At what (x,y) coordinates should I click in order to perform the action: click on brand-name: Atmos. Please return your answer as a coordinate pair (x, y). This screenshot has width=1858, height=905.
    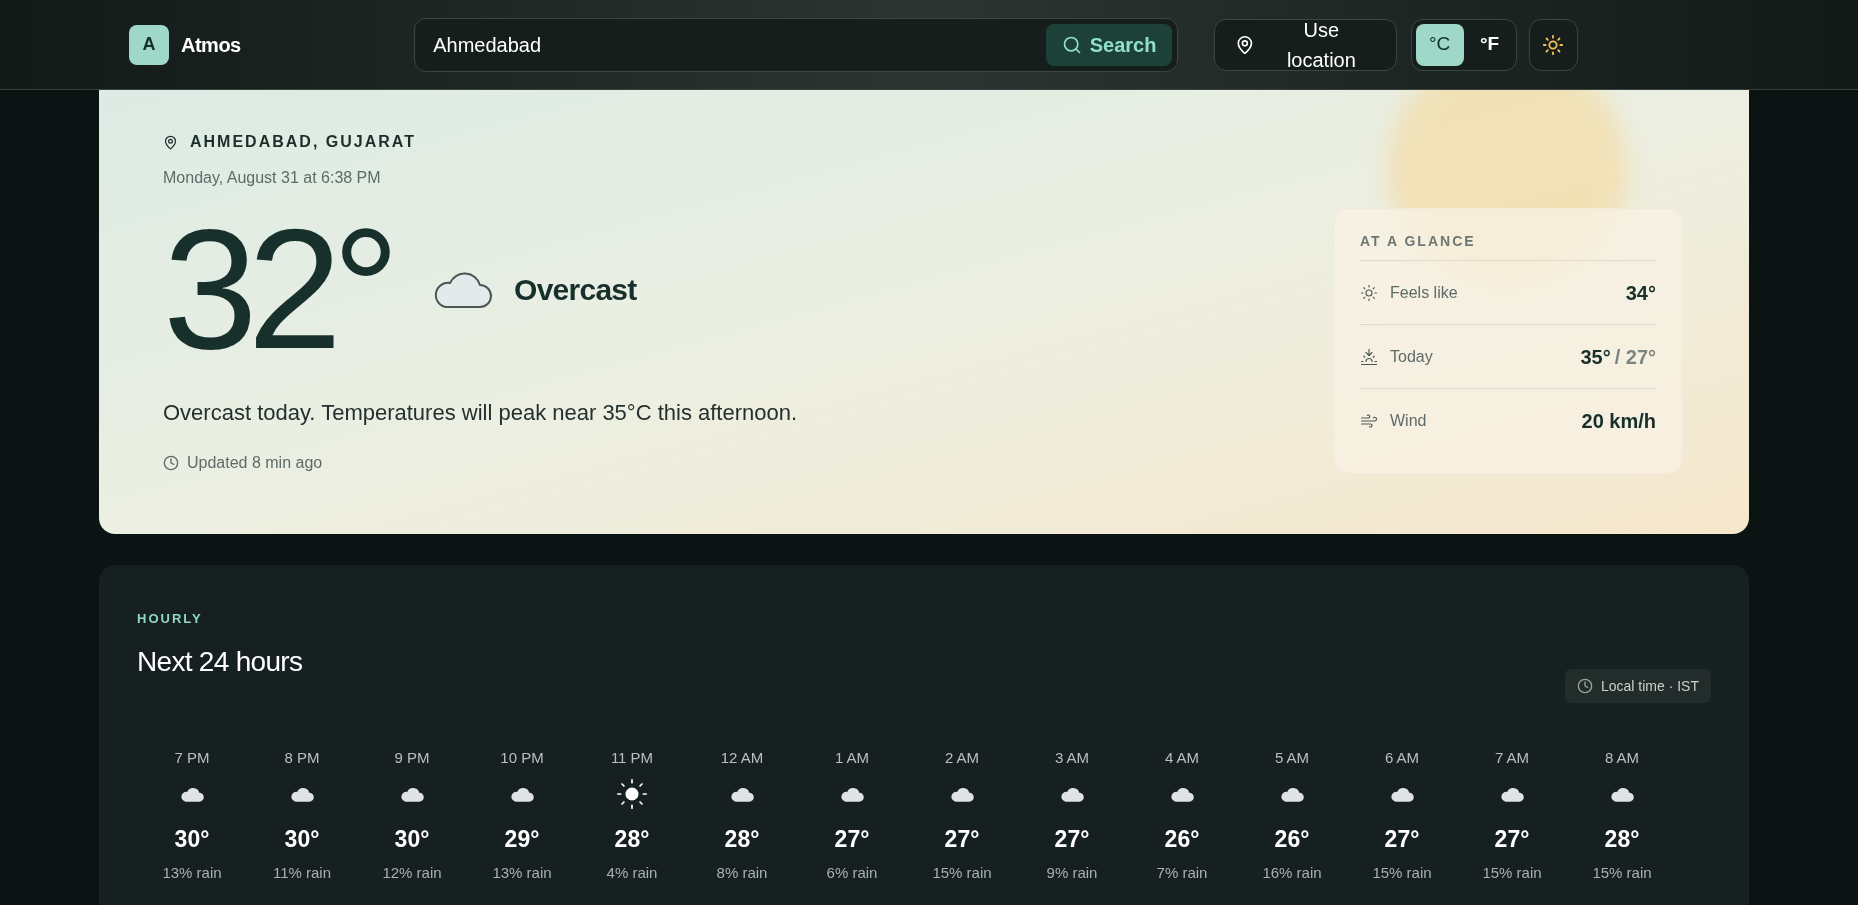
    Looking at the image, I should click on (211, 45).